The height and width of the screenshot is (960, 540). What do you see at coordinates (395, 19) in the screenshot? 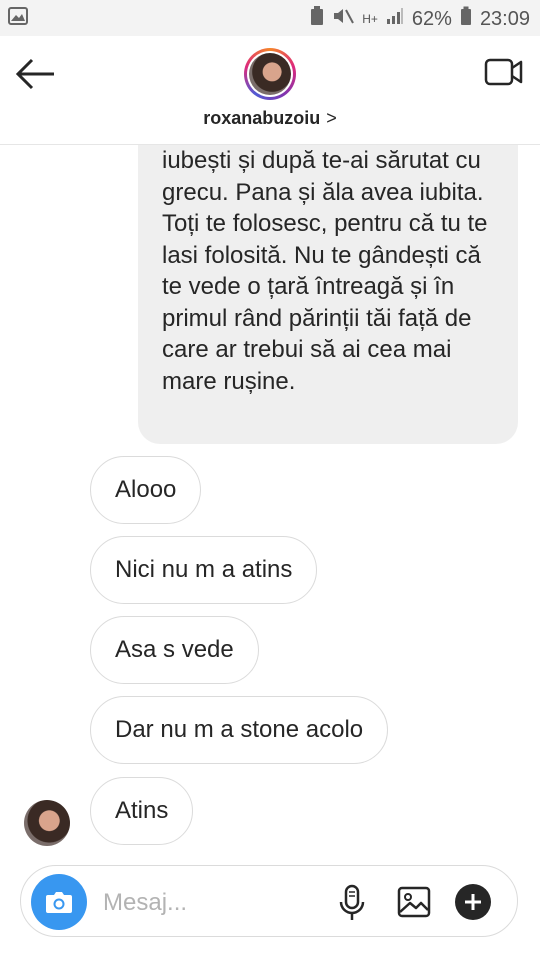
I see `signal-icon` at bounding box center [395, 19].